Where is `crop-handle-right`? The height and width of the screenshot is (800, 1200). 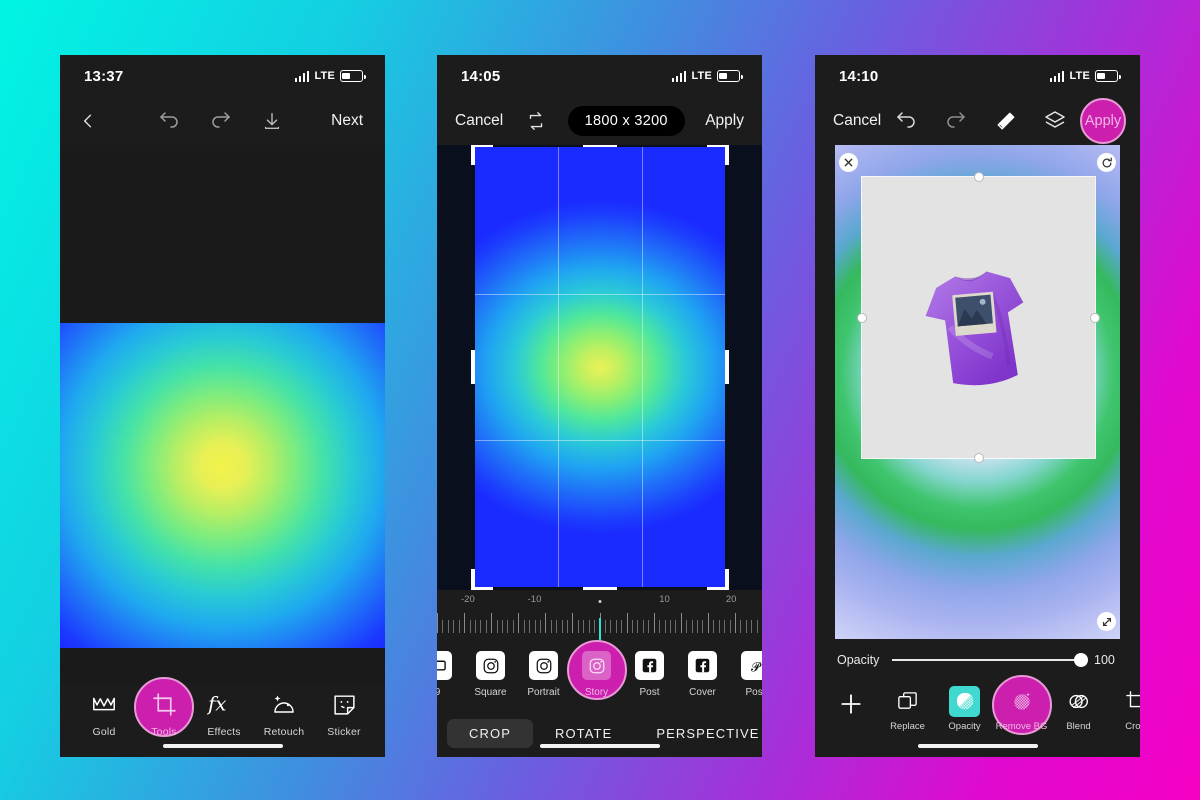 crop-handle-right is located at coordinates (727, 367).